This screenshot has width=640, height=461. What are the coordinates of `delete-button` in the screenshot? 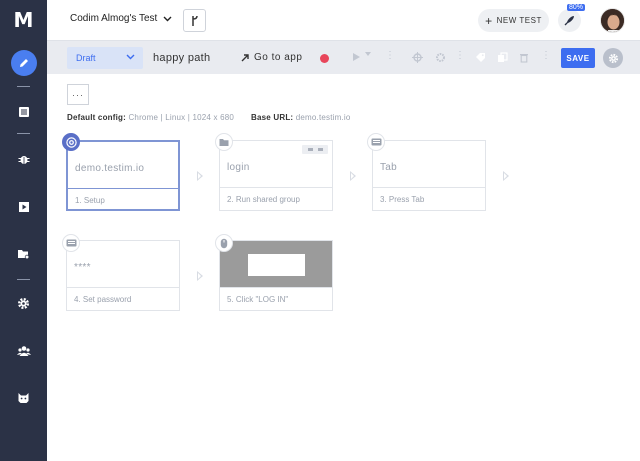 It's located at (524, 57).